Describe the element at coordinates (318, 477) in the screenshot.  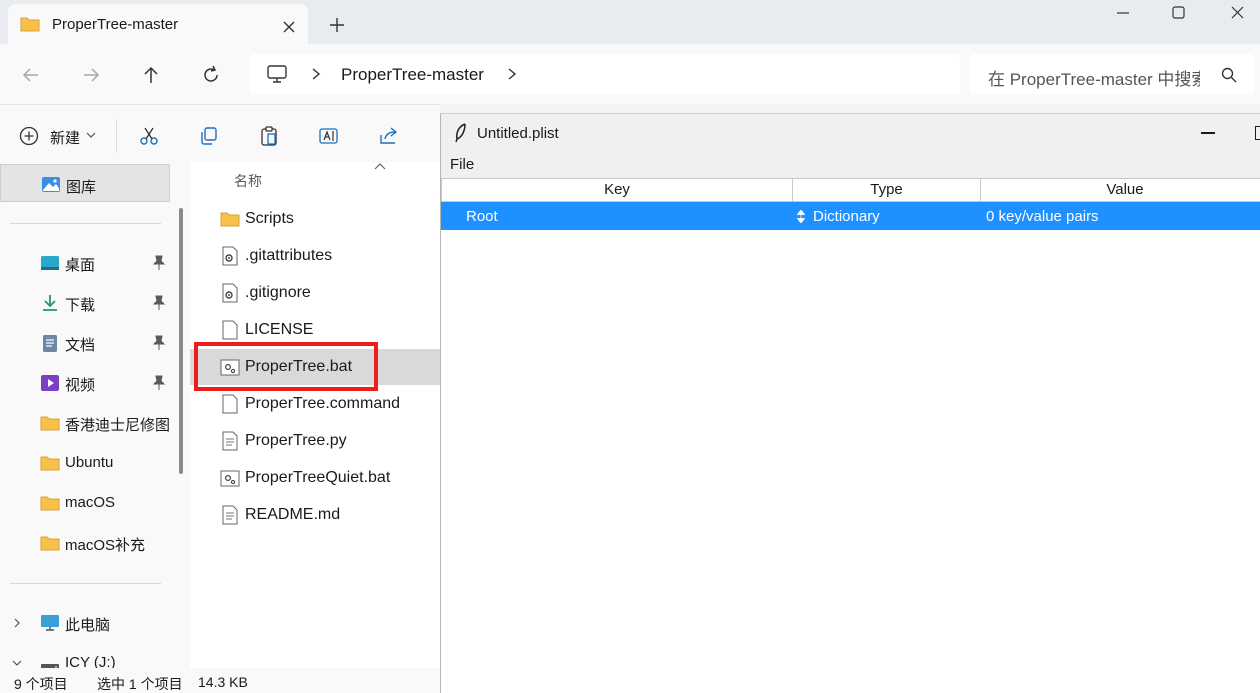
I see `file-name: ProperTreeQuiet.bat` at that location.